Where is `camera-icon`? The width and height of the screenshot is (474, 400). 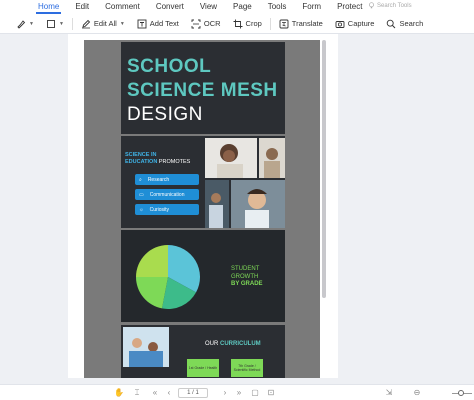 camera-icon is located at coordinates (340, 24).